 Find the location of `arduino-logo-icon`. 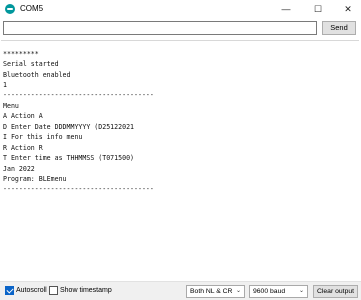

arduino-logo-icon is located at coordinates (10, 9).